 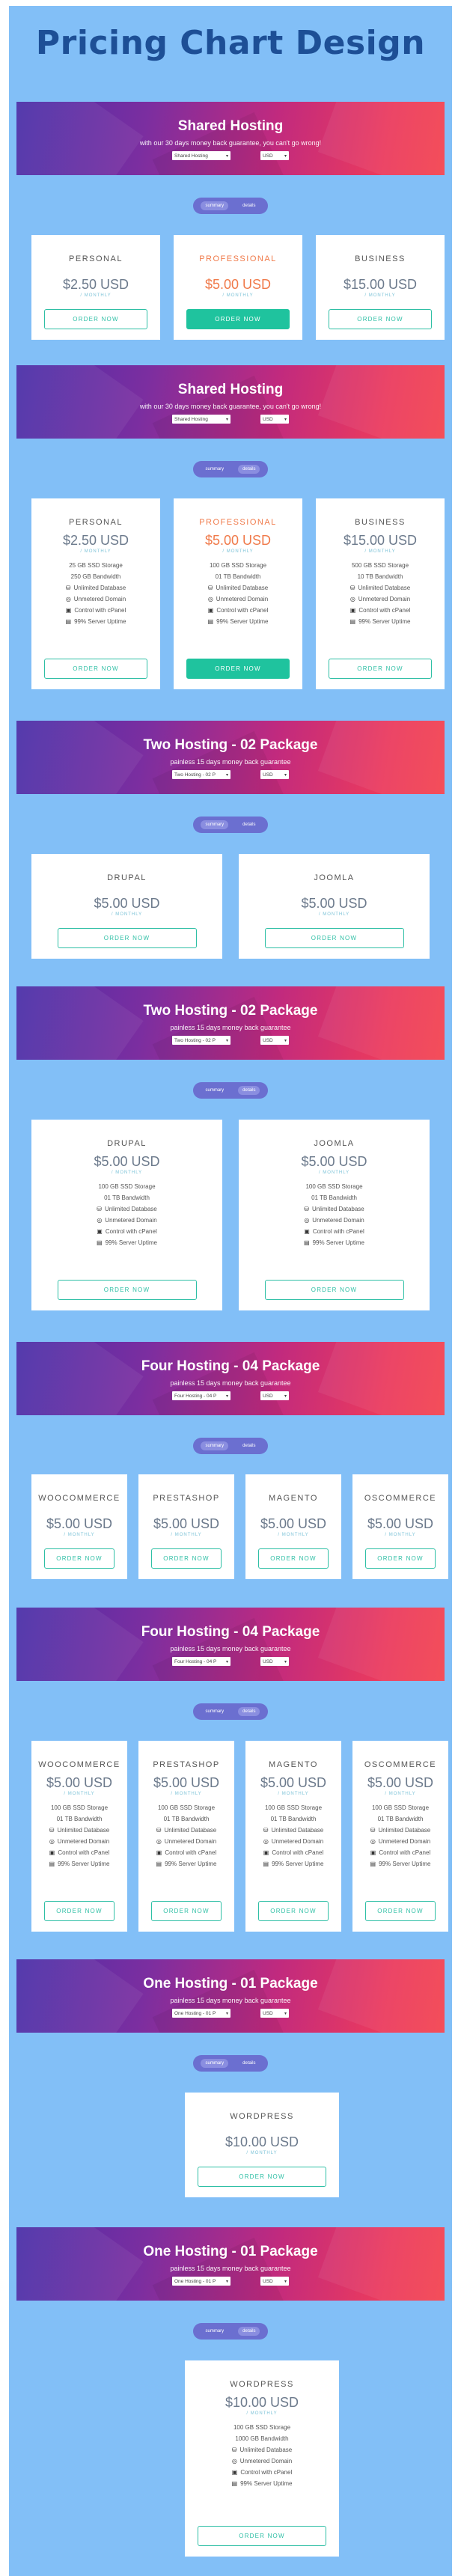 I want to click on feature-item: 01 TB Bandwidth, so click(x=238, y=576).